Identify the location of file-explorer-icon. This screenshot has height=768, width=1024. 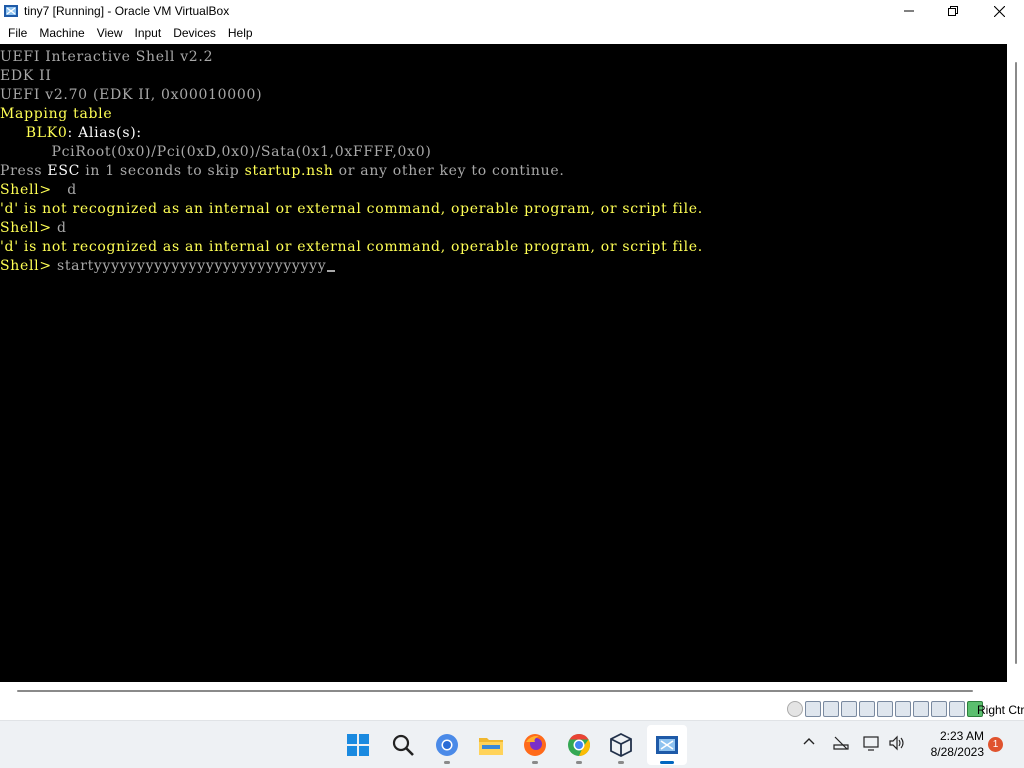
(491, 746).